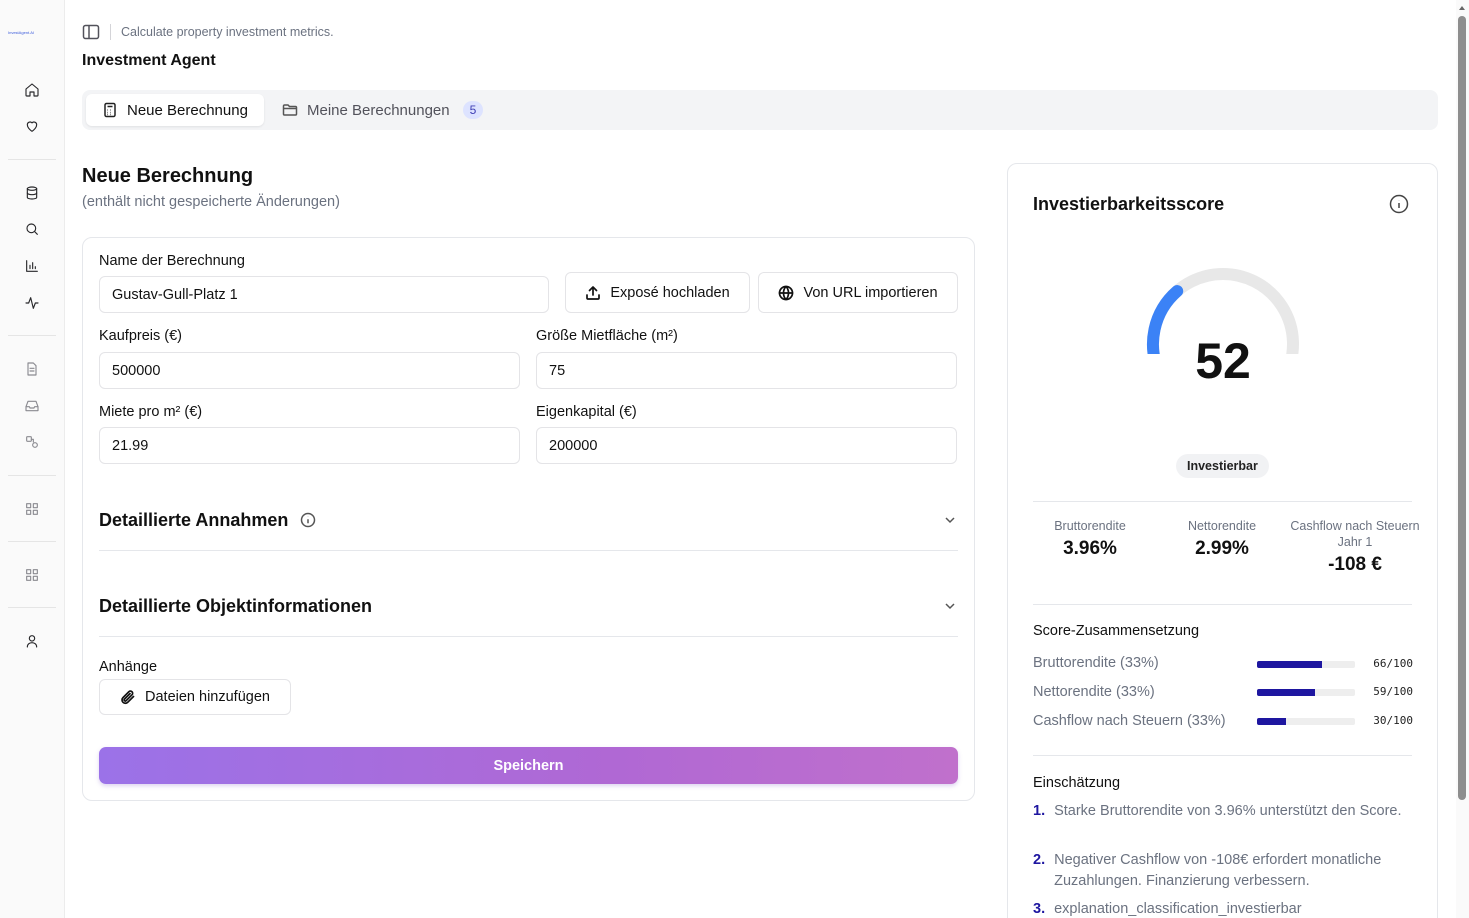 The height and width of the screenshot is (918, 1469). Describe the element at coordinates (110, 110) in the screenshot. I see `calculator-icon` at that location.